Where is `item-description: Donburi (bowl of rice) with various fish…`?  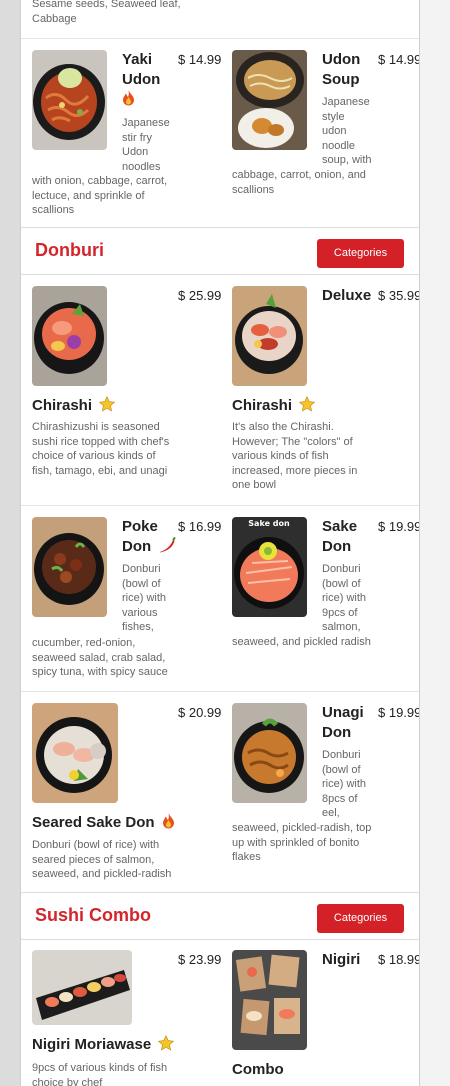 item-description: Donburi (bowl of rice) with various fish… is located at coordinates (144, 598).